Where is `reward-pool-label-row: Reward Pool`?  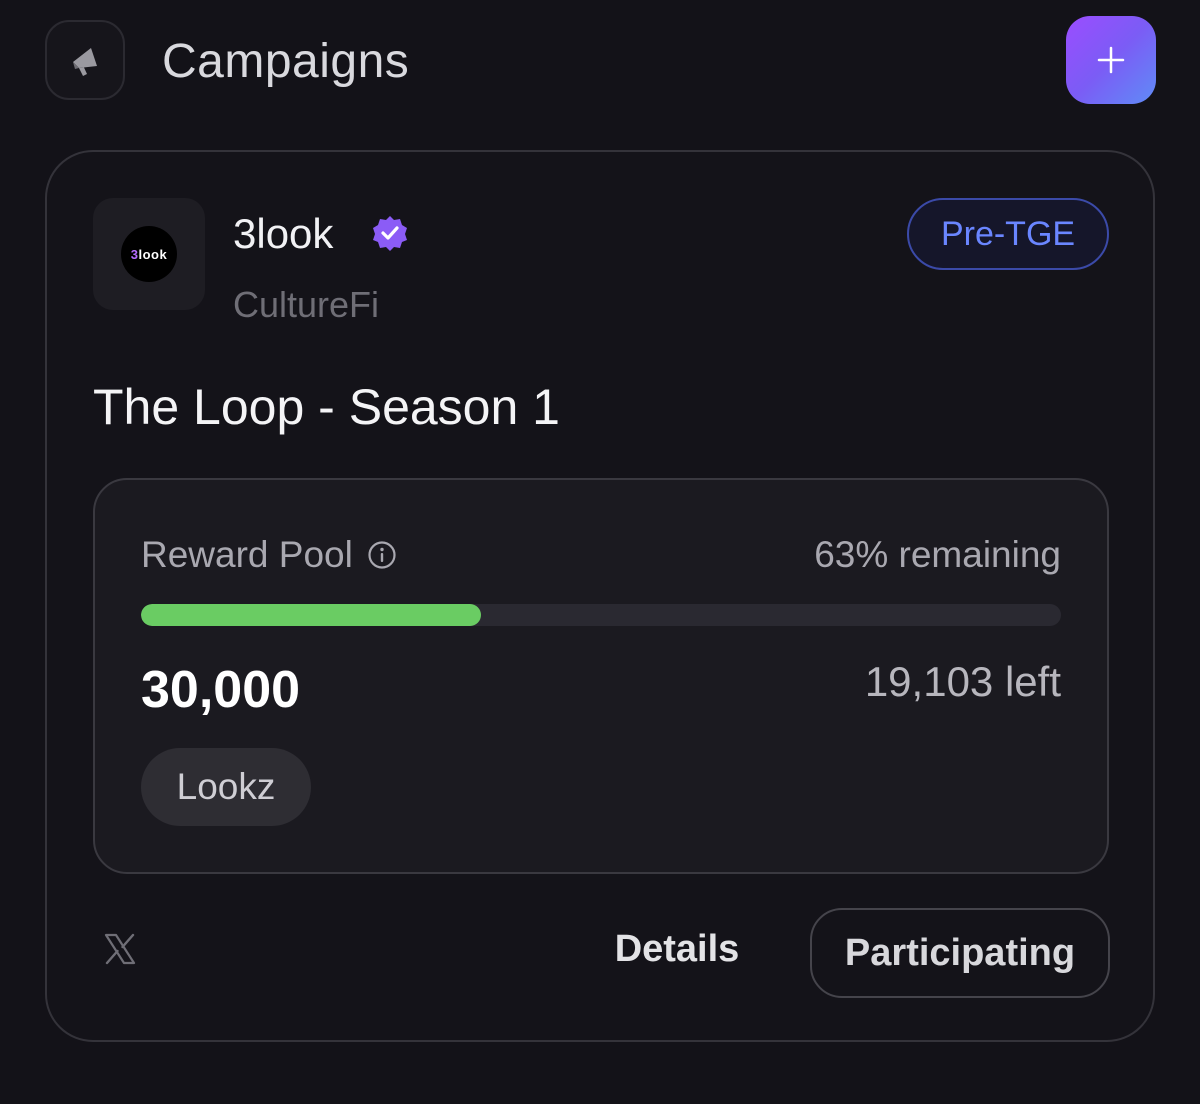
reward-pool-label-row: Reward Pool is located at coordinates (269, 555).